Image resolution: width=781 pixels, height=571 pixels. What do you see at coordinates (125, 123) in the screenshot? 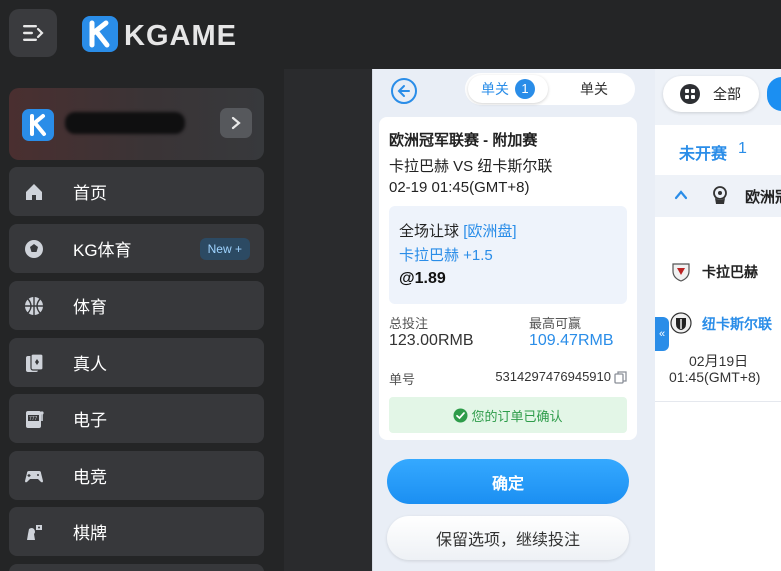
I see `masked-username` at bounding box center [125, 123].